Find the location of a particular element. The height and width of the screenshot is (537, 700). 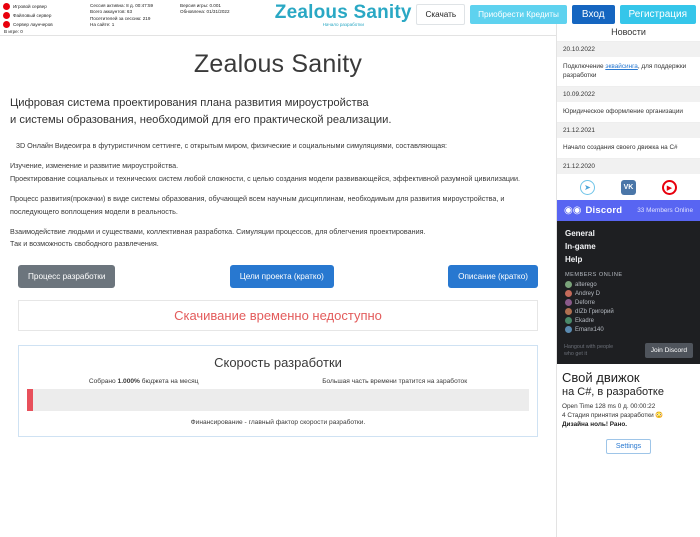

discord-member: Emanx140 is located at coordinates (628, 329).